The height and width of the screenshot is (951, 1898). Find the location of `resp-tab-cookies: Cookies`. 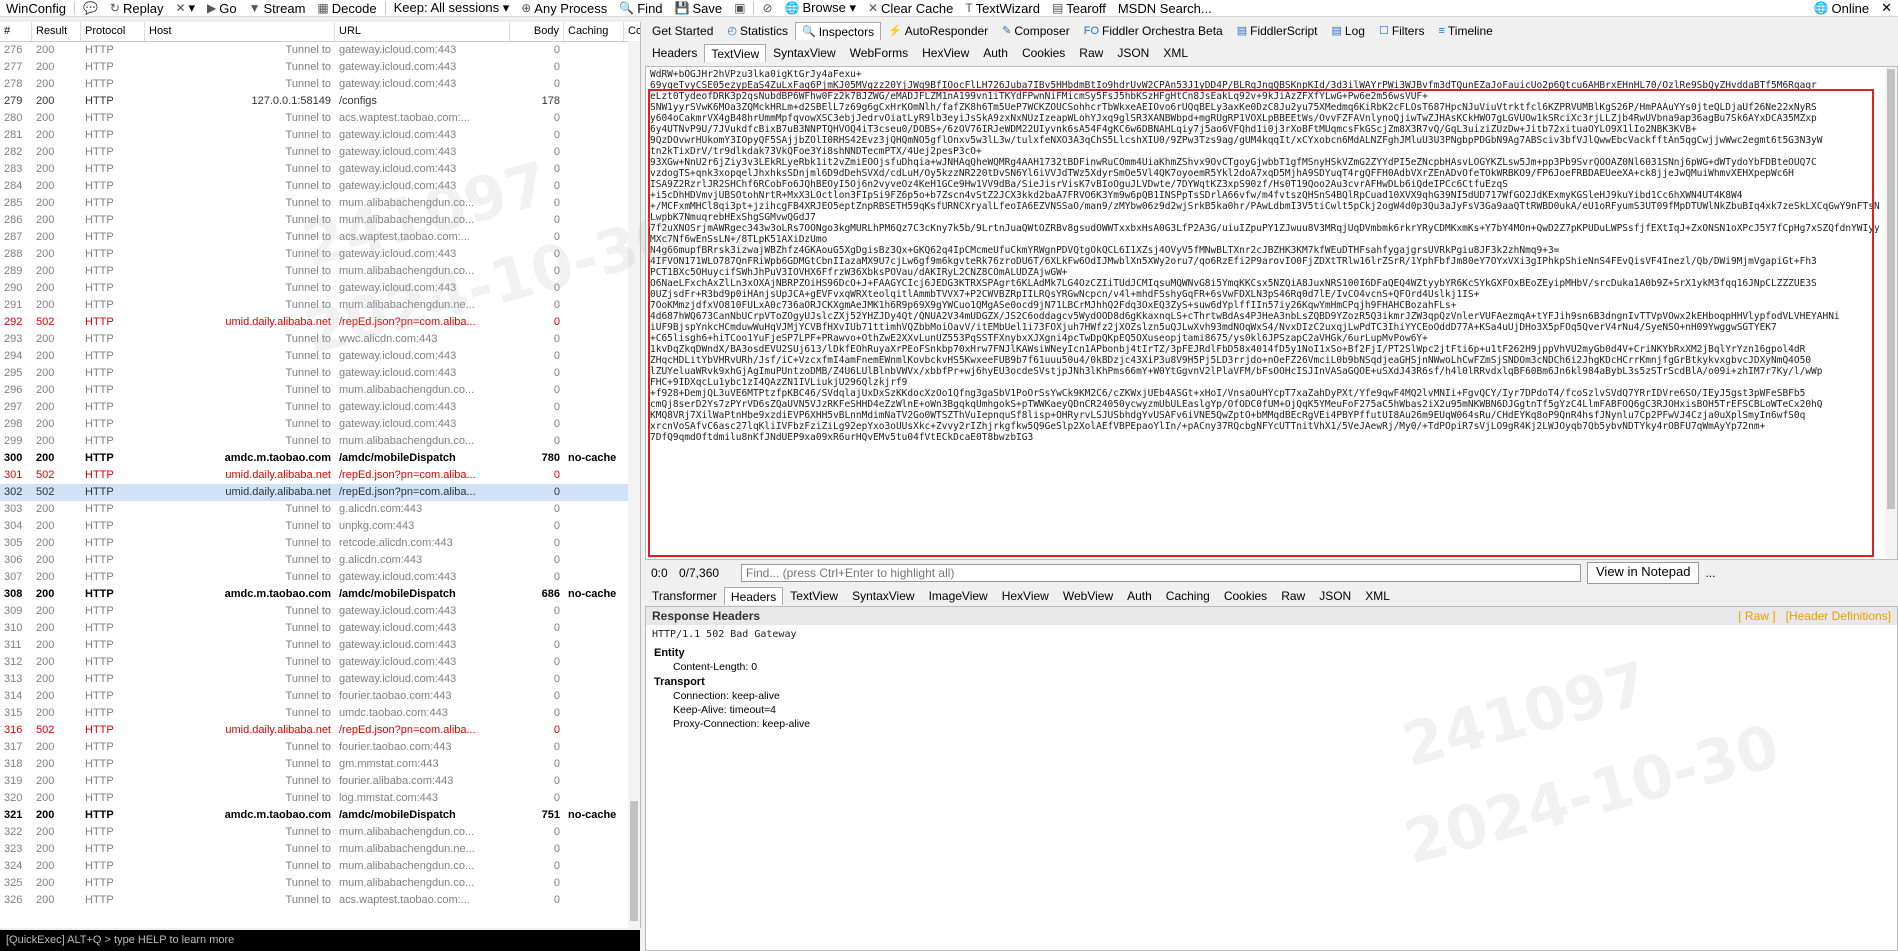

resp-tab-cookies: Cookies is located at coordinates (1245, 596).